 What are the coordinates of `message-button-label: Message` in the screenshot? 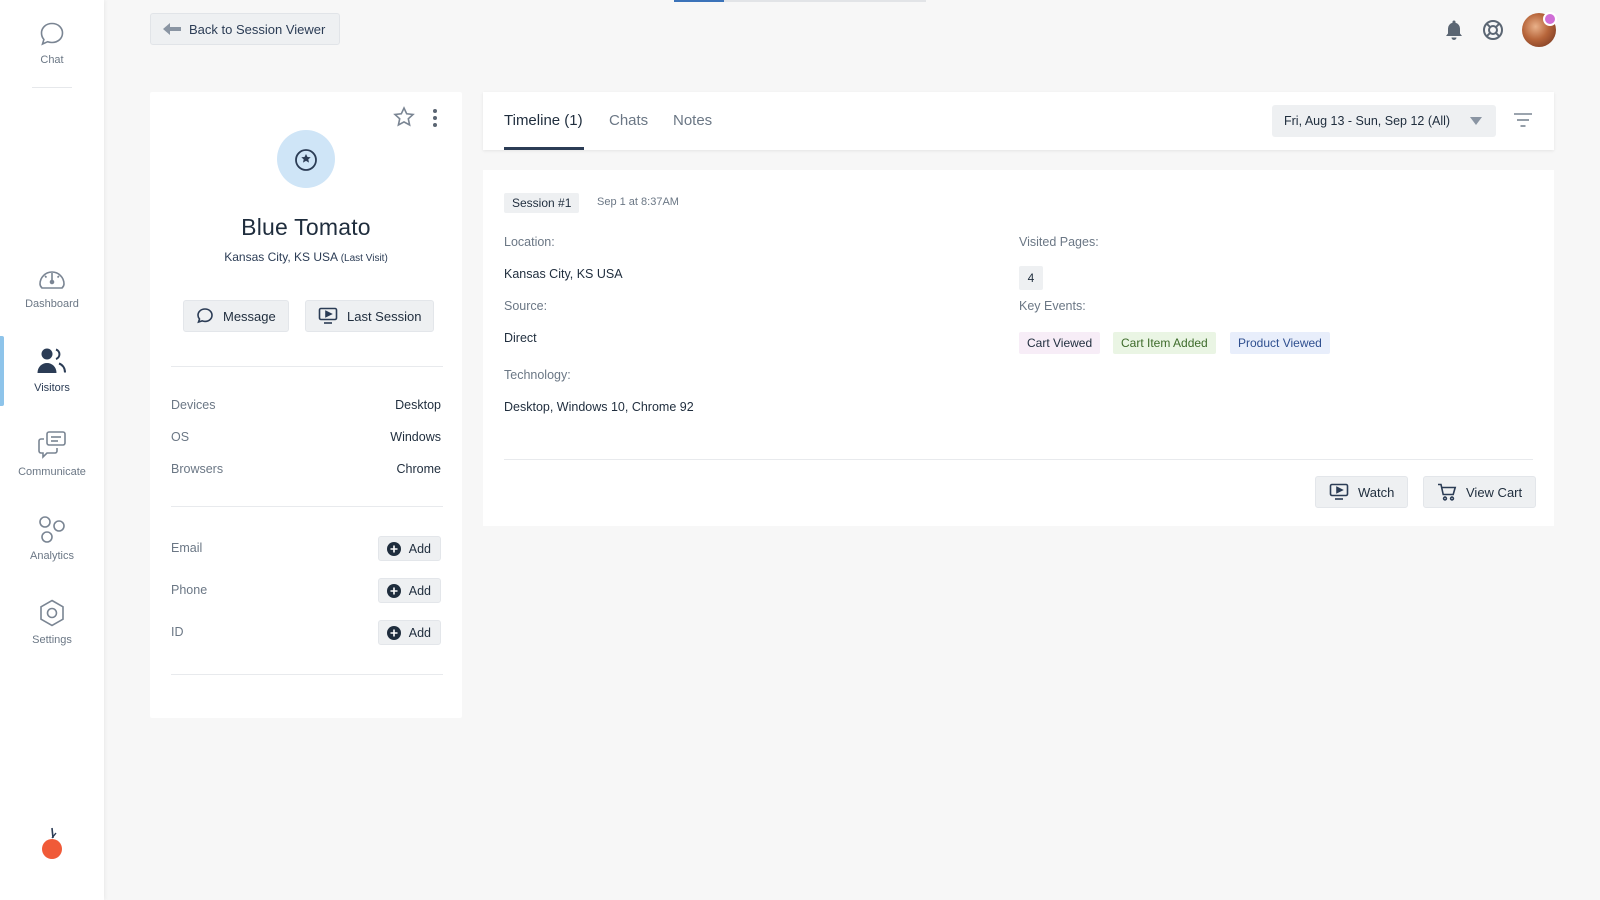 It's located at (249, 316).